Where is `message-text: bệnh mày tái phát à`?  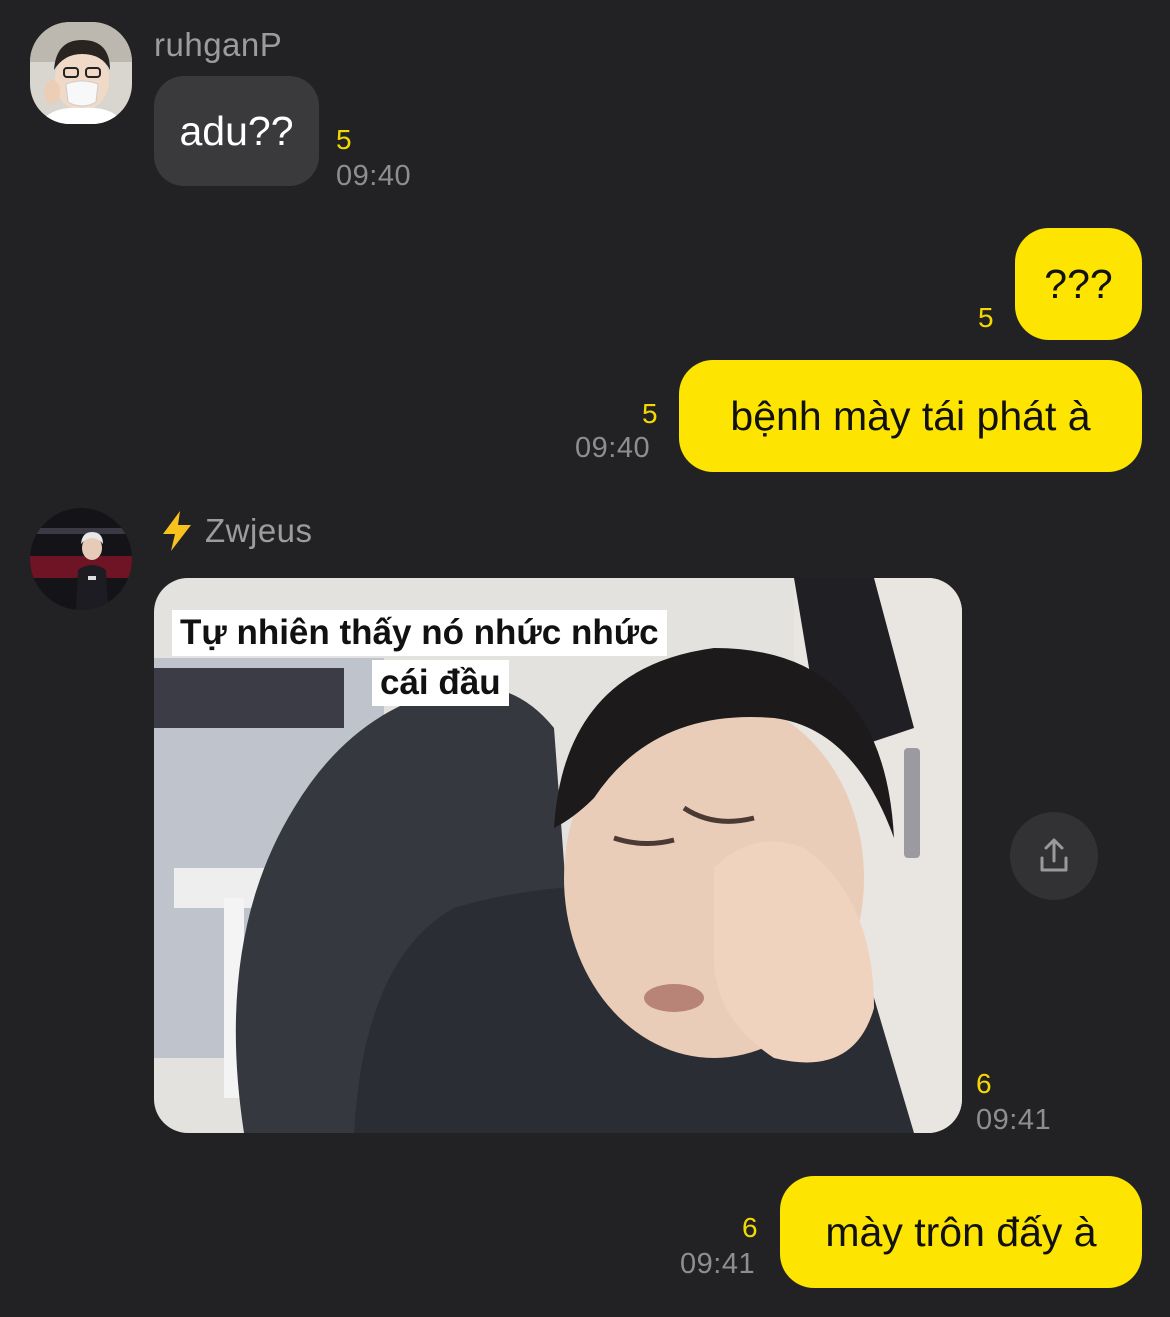
message-text: bệnh mày tái phát à is located at coordinates (910, 415).